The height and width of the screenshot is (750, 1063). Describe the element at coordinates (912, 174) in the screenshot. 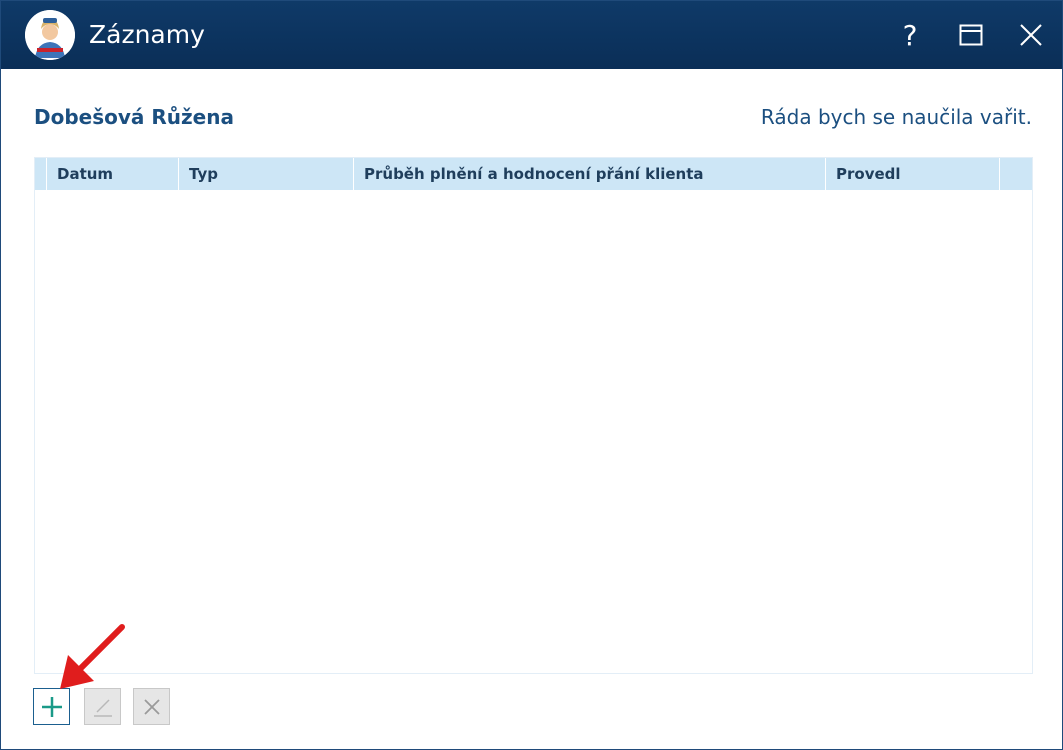

I see `column-header-provedl: Provedl` at that location.